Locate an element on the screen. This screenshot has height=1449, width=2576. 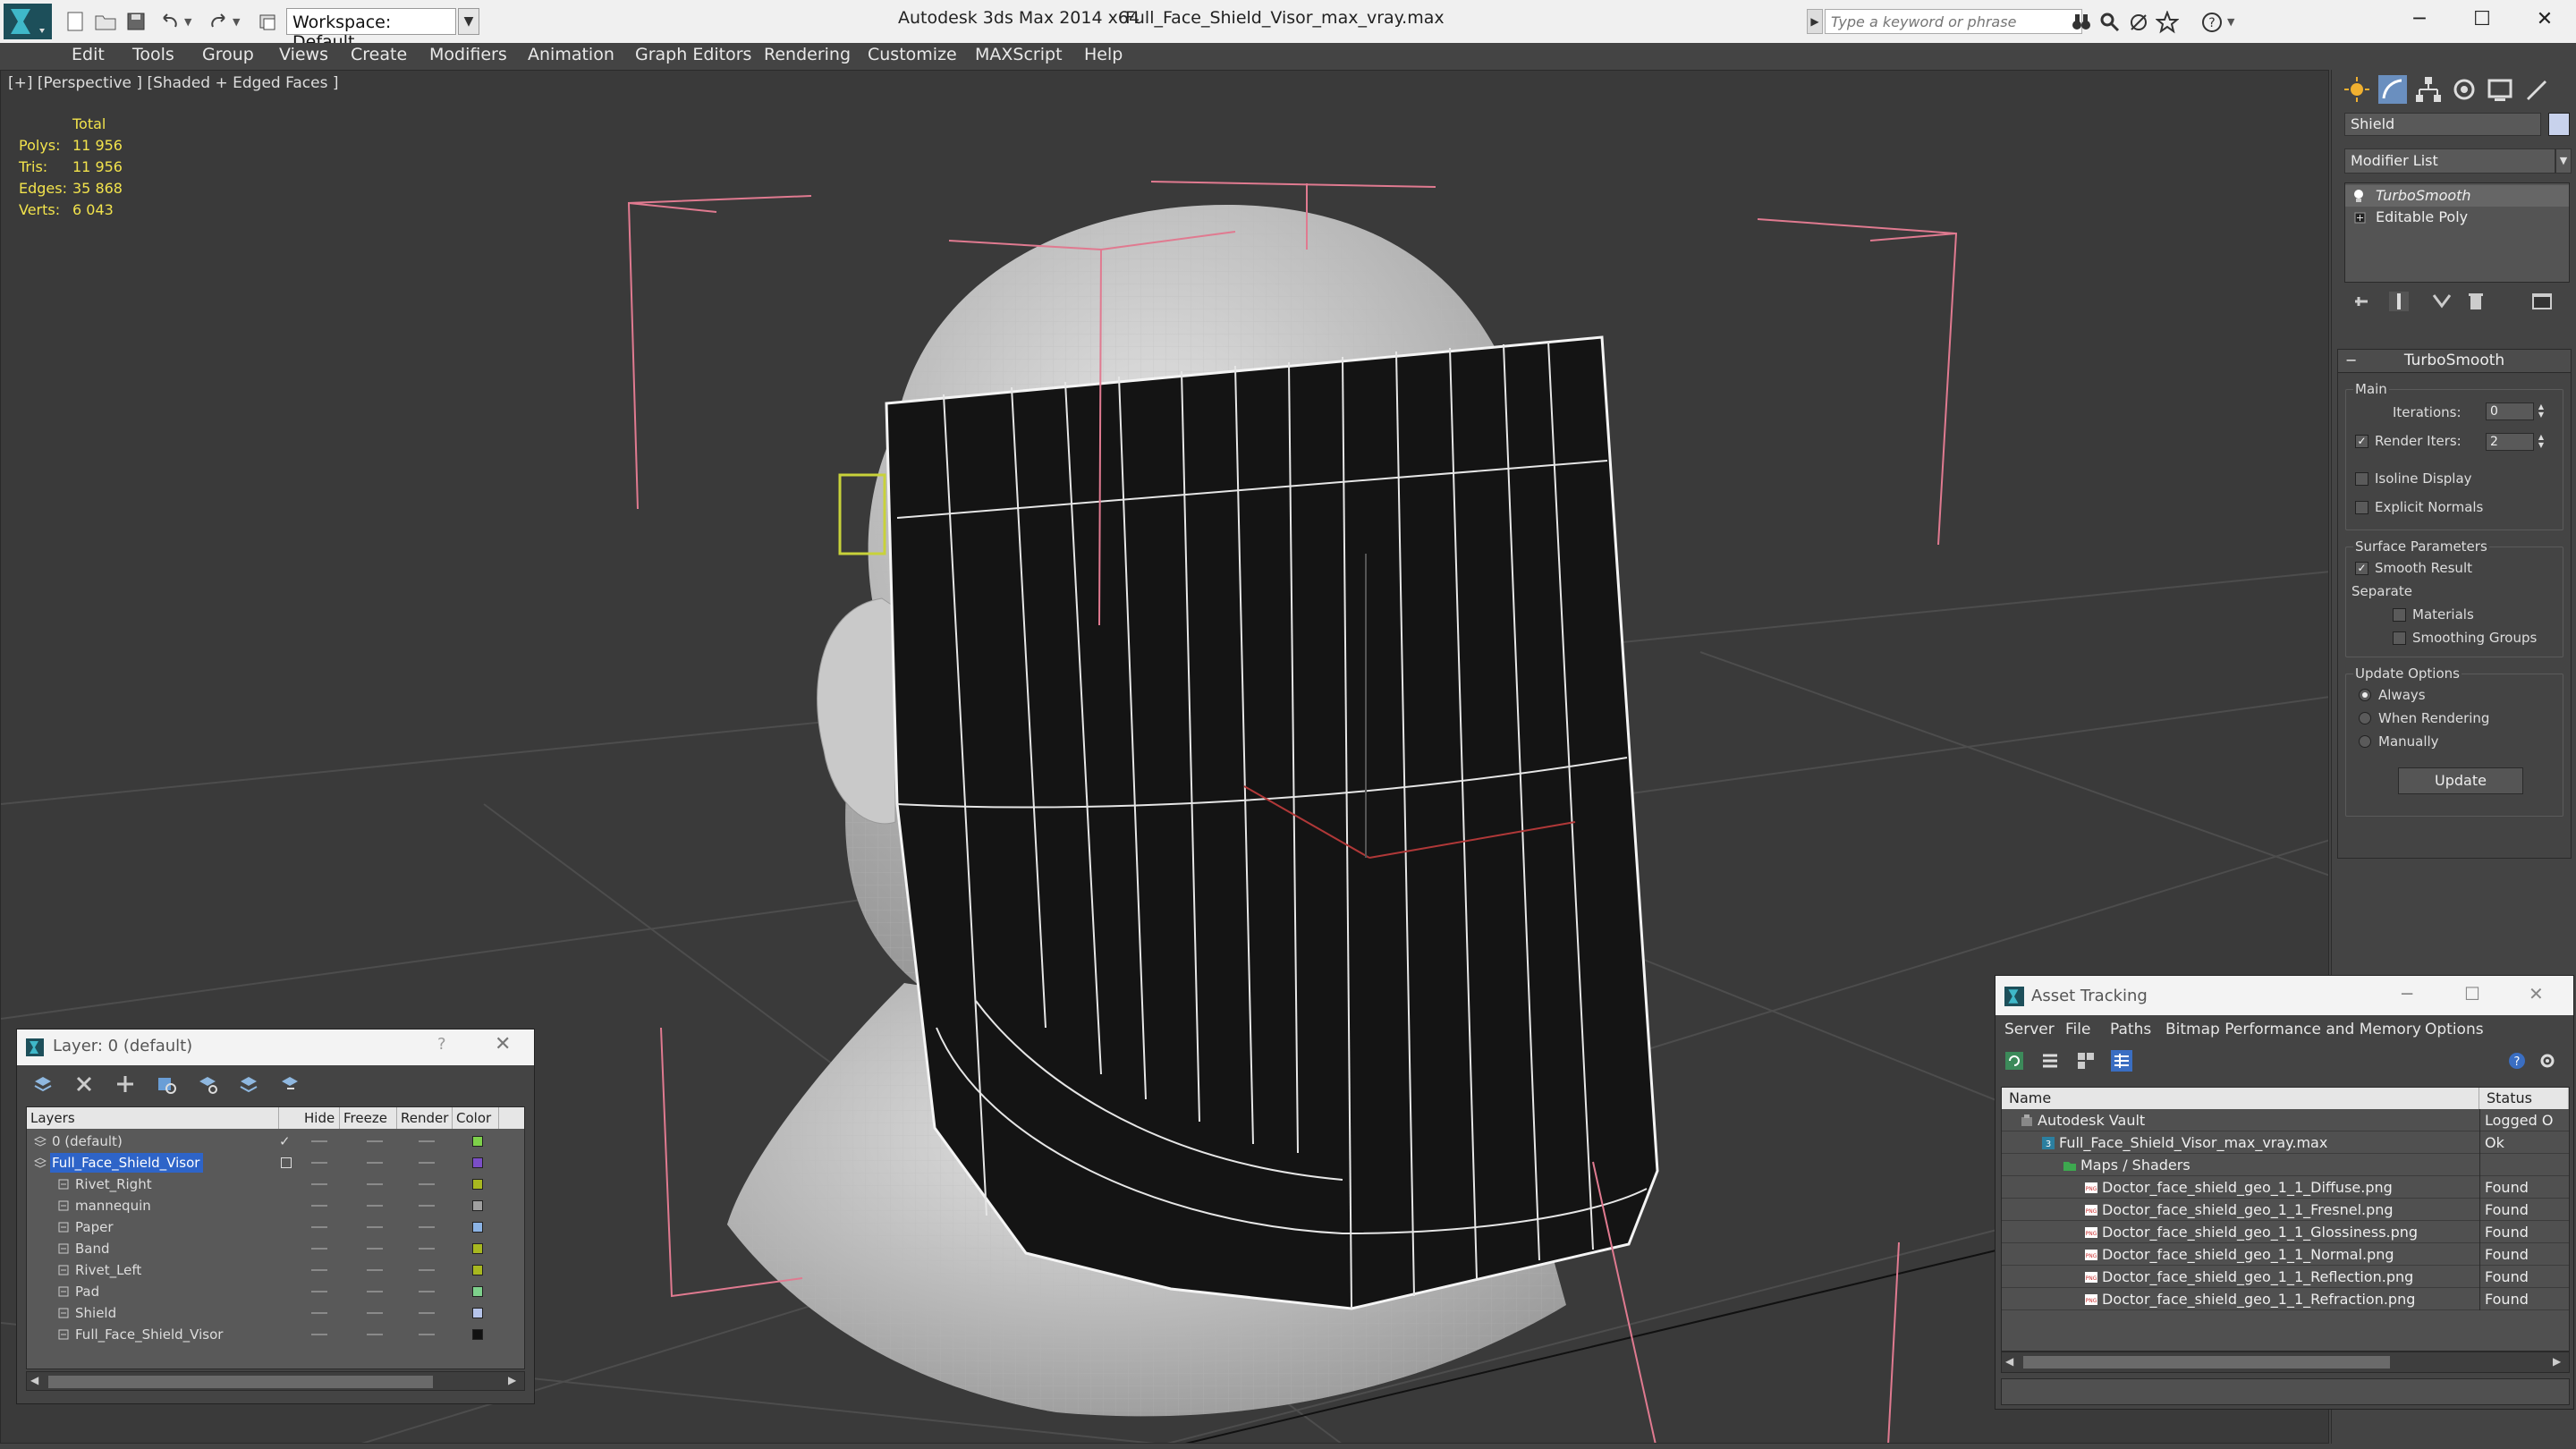
table-view-icon is located at coordinates (2121, 1060).